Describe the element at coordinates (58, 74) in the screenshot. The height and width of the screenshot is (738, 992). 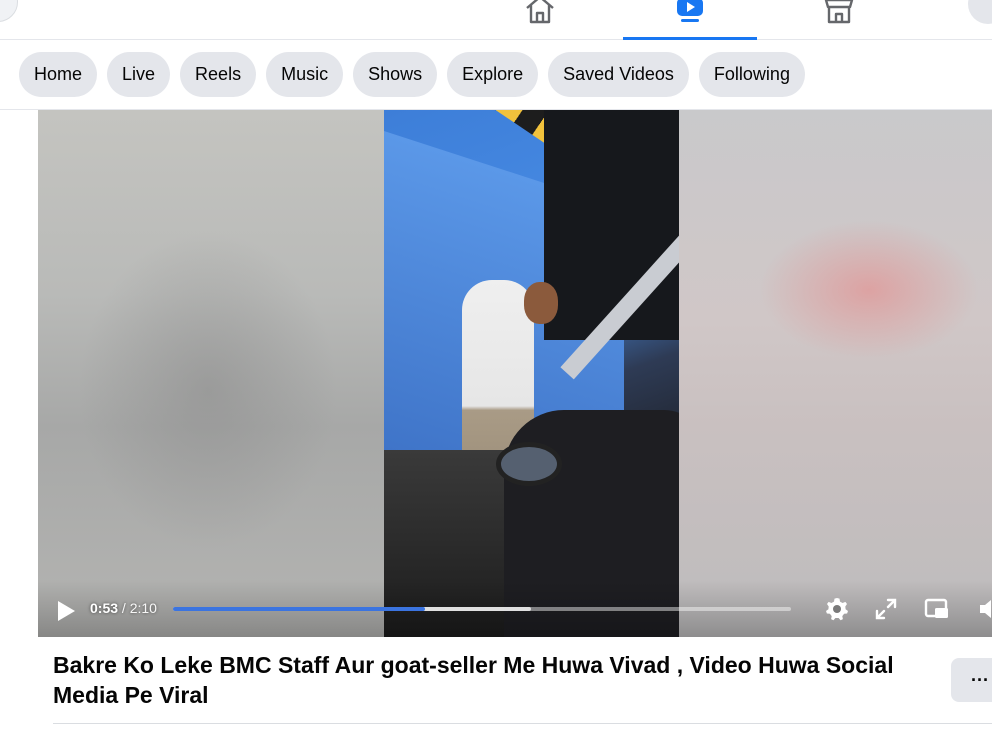
I see `chip-home: Home` at that location.